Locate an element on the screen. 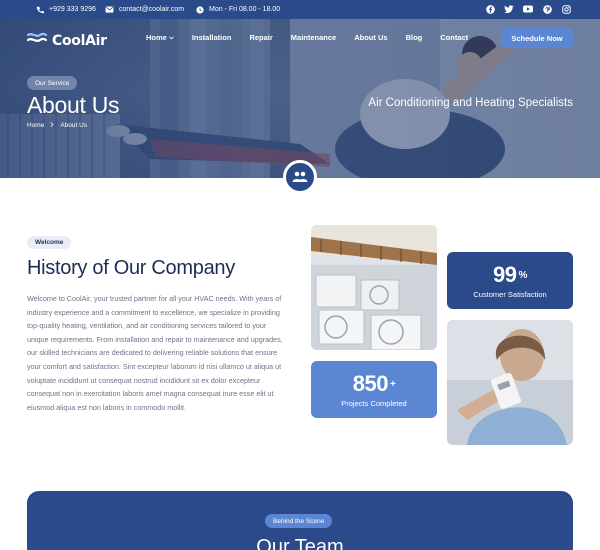 The image size is (600, 550). stat-value: 850 + is located at coordinates (374, 384).